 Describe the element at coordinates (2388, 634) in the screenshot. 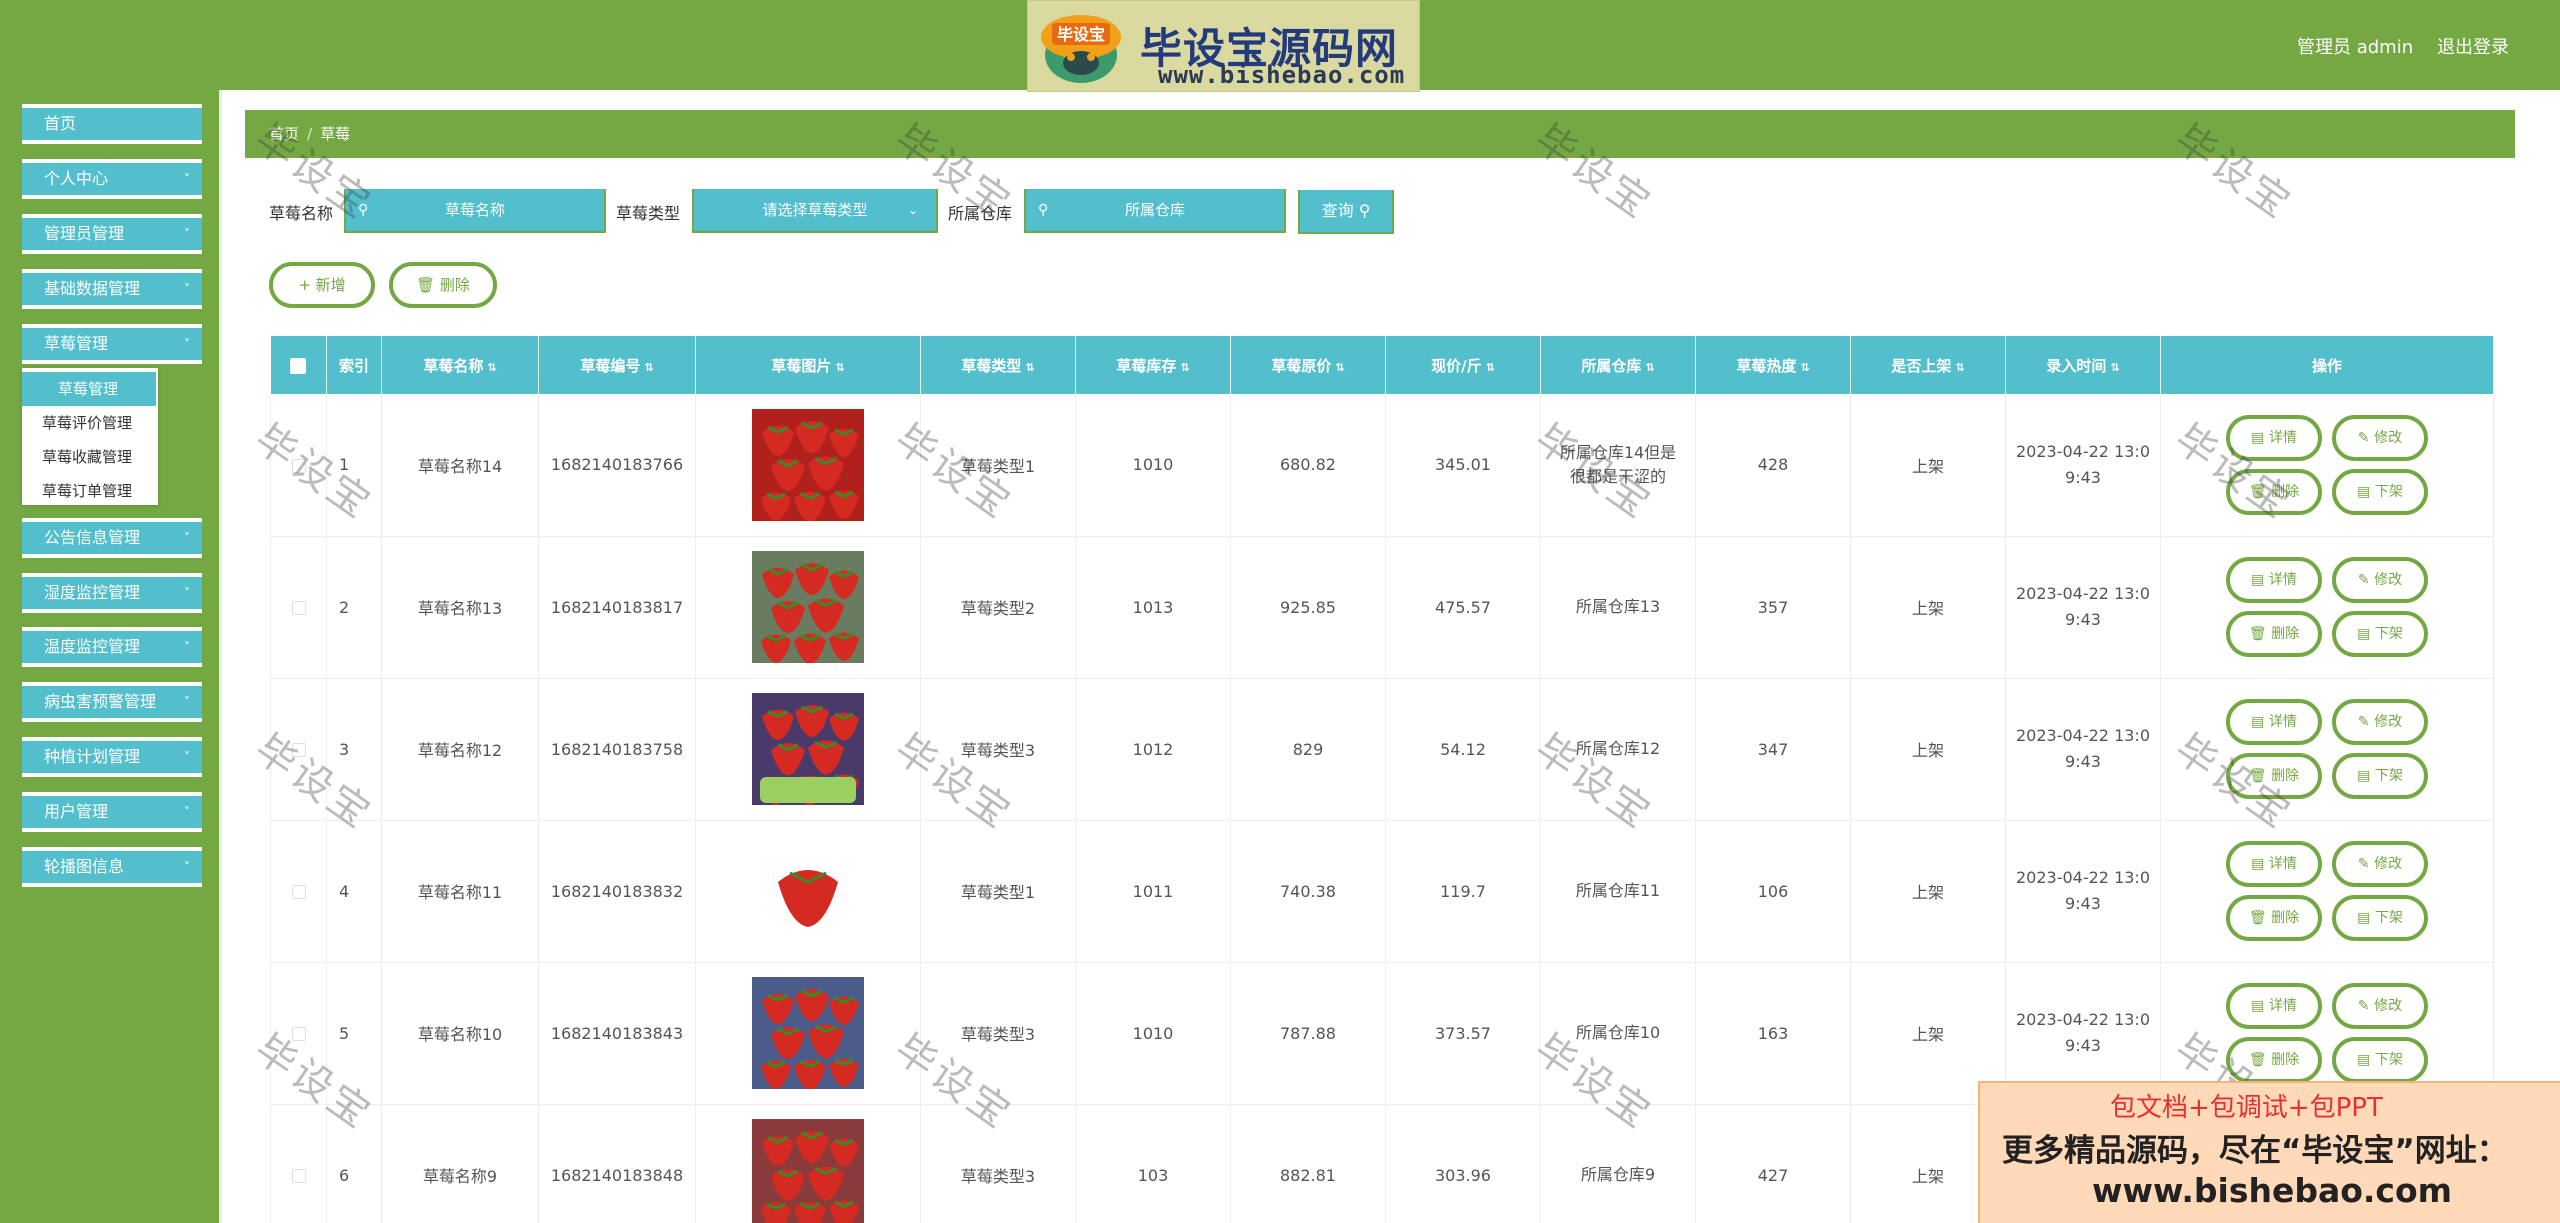

I see `offshelf-button-label: 下架` at that location.